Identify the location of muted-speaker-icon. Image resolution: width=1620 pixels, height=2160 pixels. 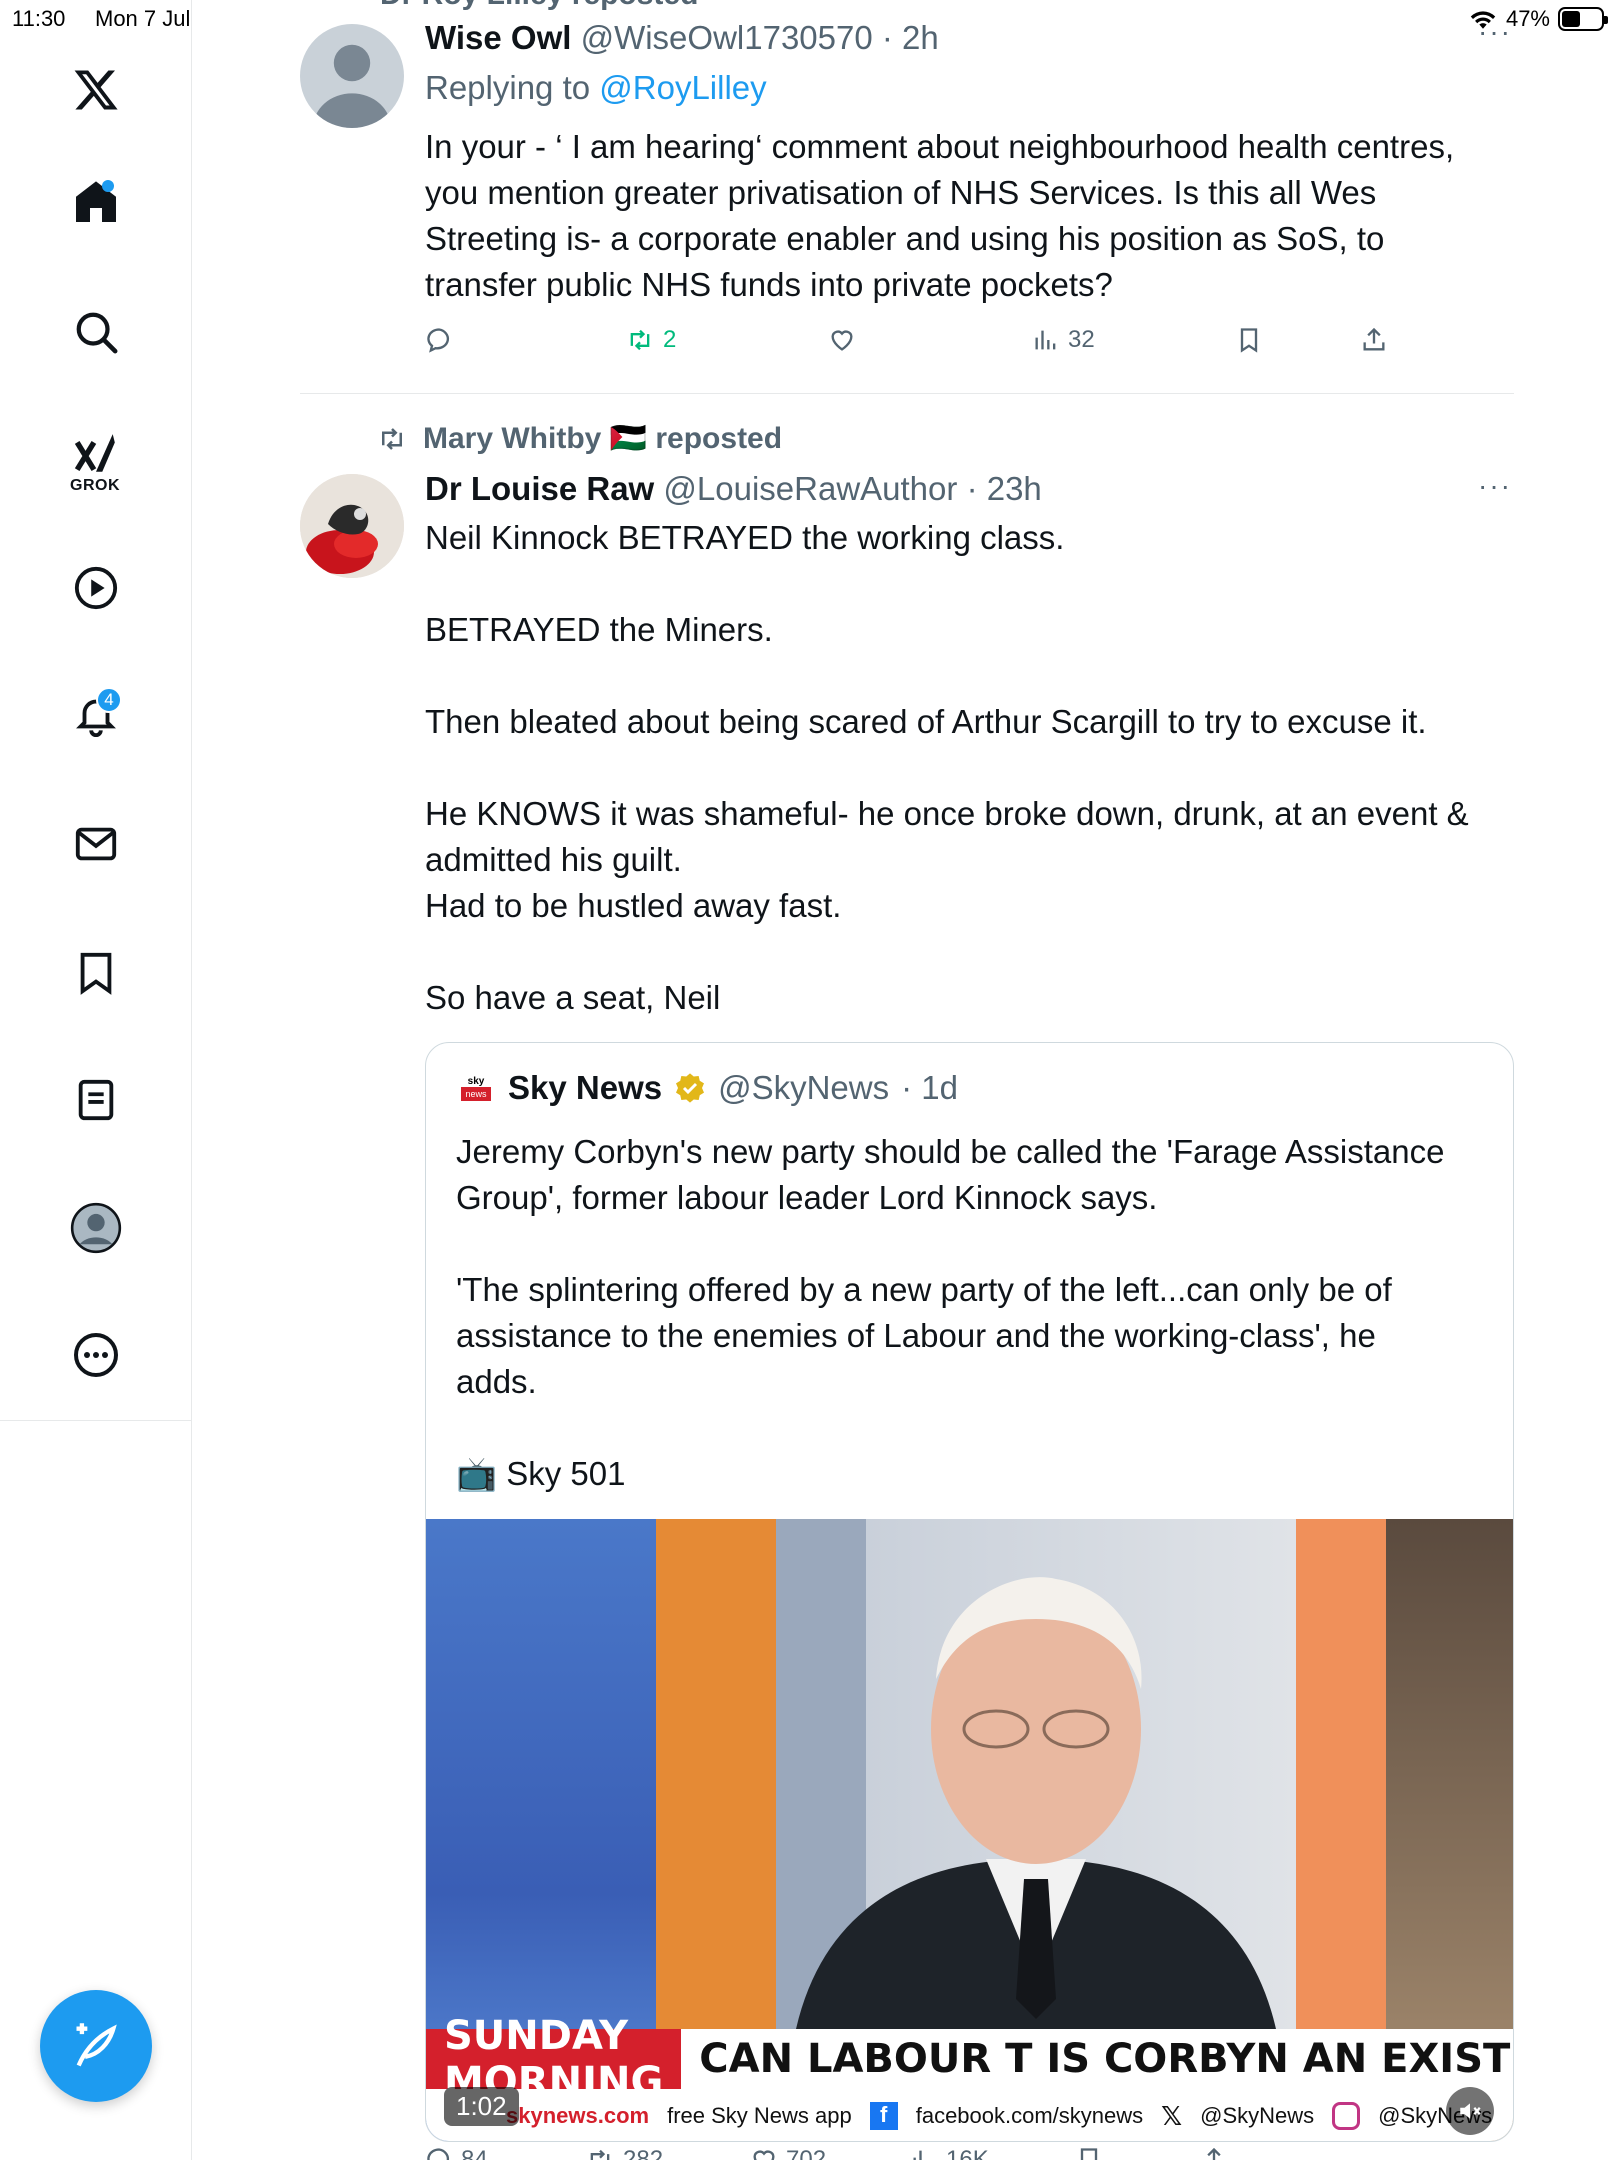
(1470, 2111).